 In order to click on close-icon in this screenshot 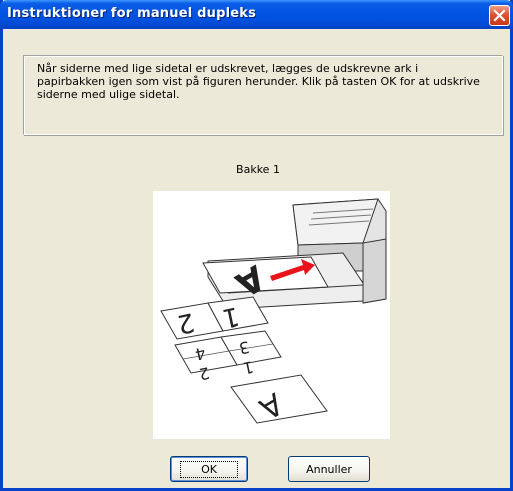, I will do `click(499, 15)`.